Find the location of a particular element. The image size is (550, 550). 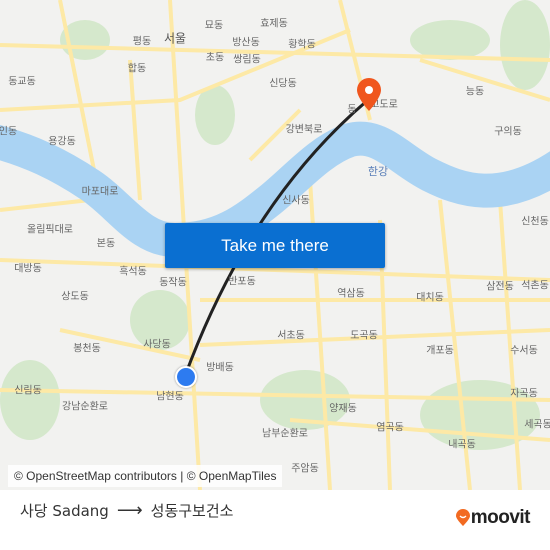

footer: 사당 Sadang ⟶ 성동구보건소 moovit is located at coordinates (275, 520).